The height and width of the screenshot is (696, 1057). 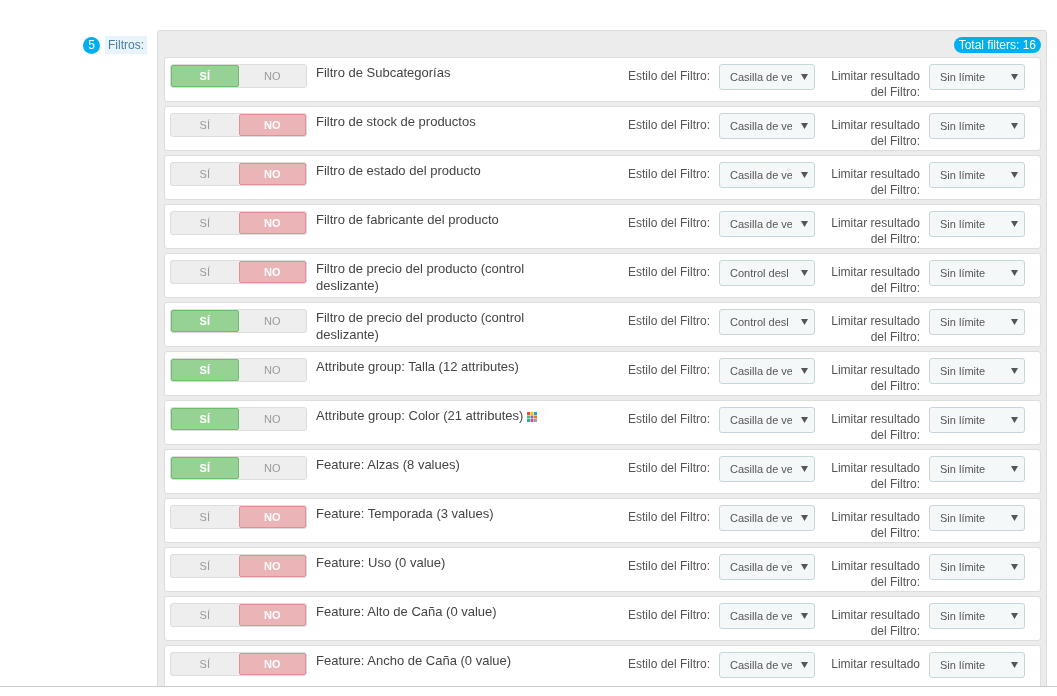 What do you see at coordinates (417, 366) in the screenshot?
I see `filter-name: Attribute group: Talla (12 attributes)` at bounding box center [417, 366].